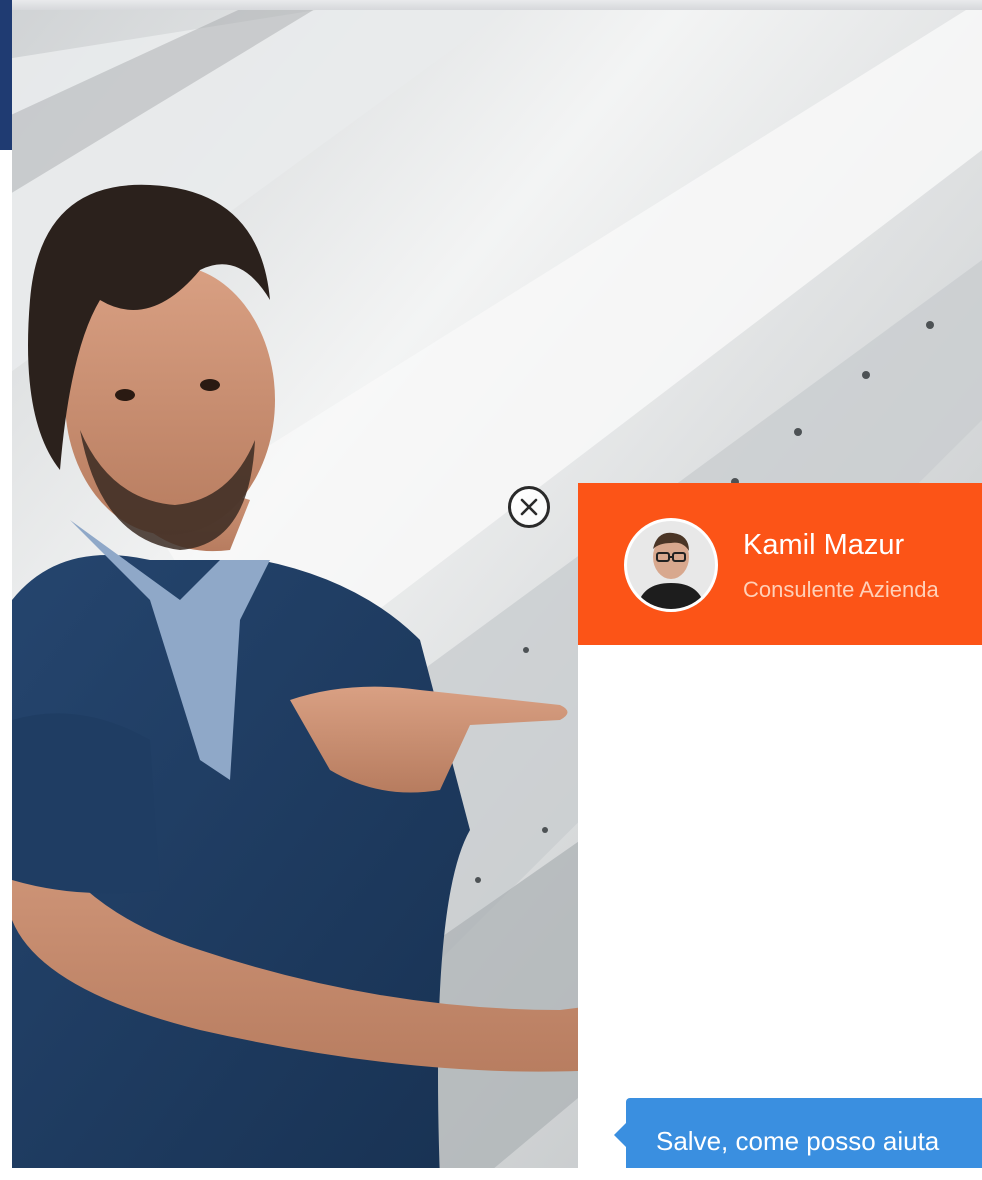 The height and width of the screenshot is (1180, 982). What do you see at coordinates (6, 75) in the screenshot?
I see `left-accent-bar` at bounding box center [6, 75].